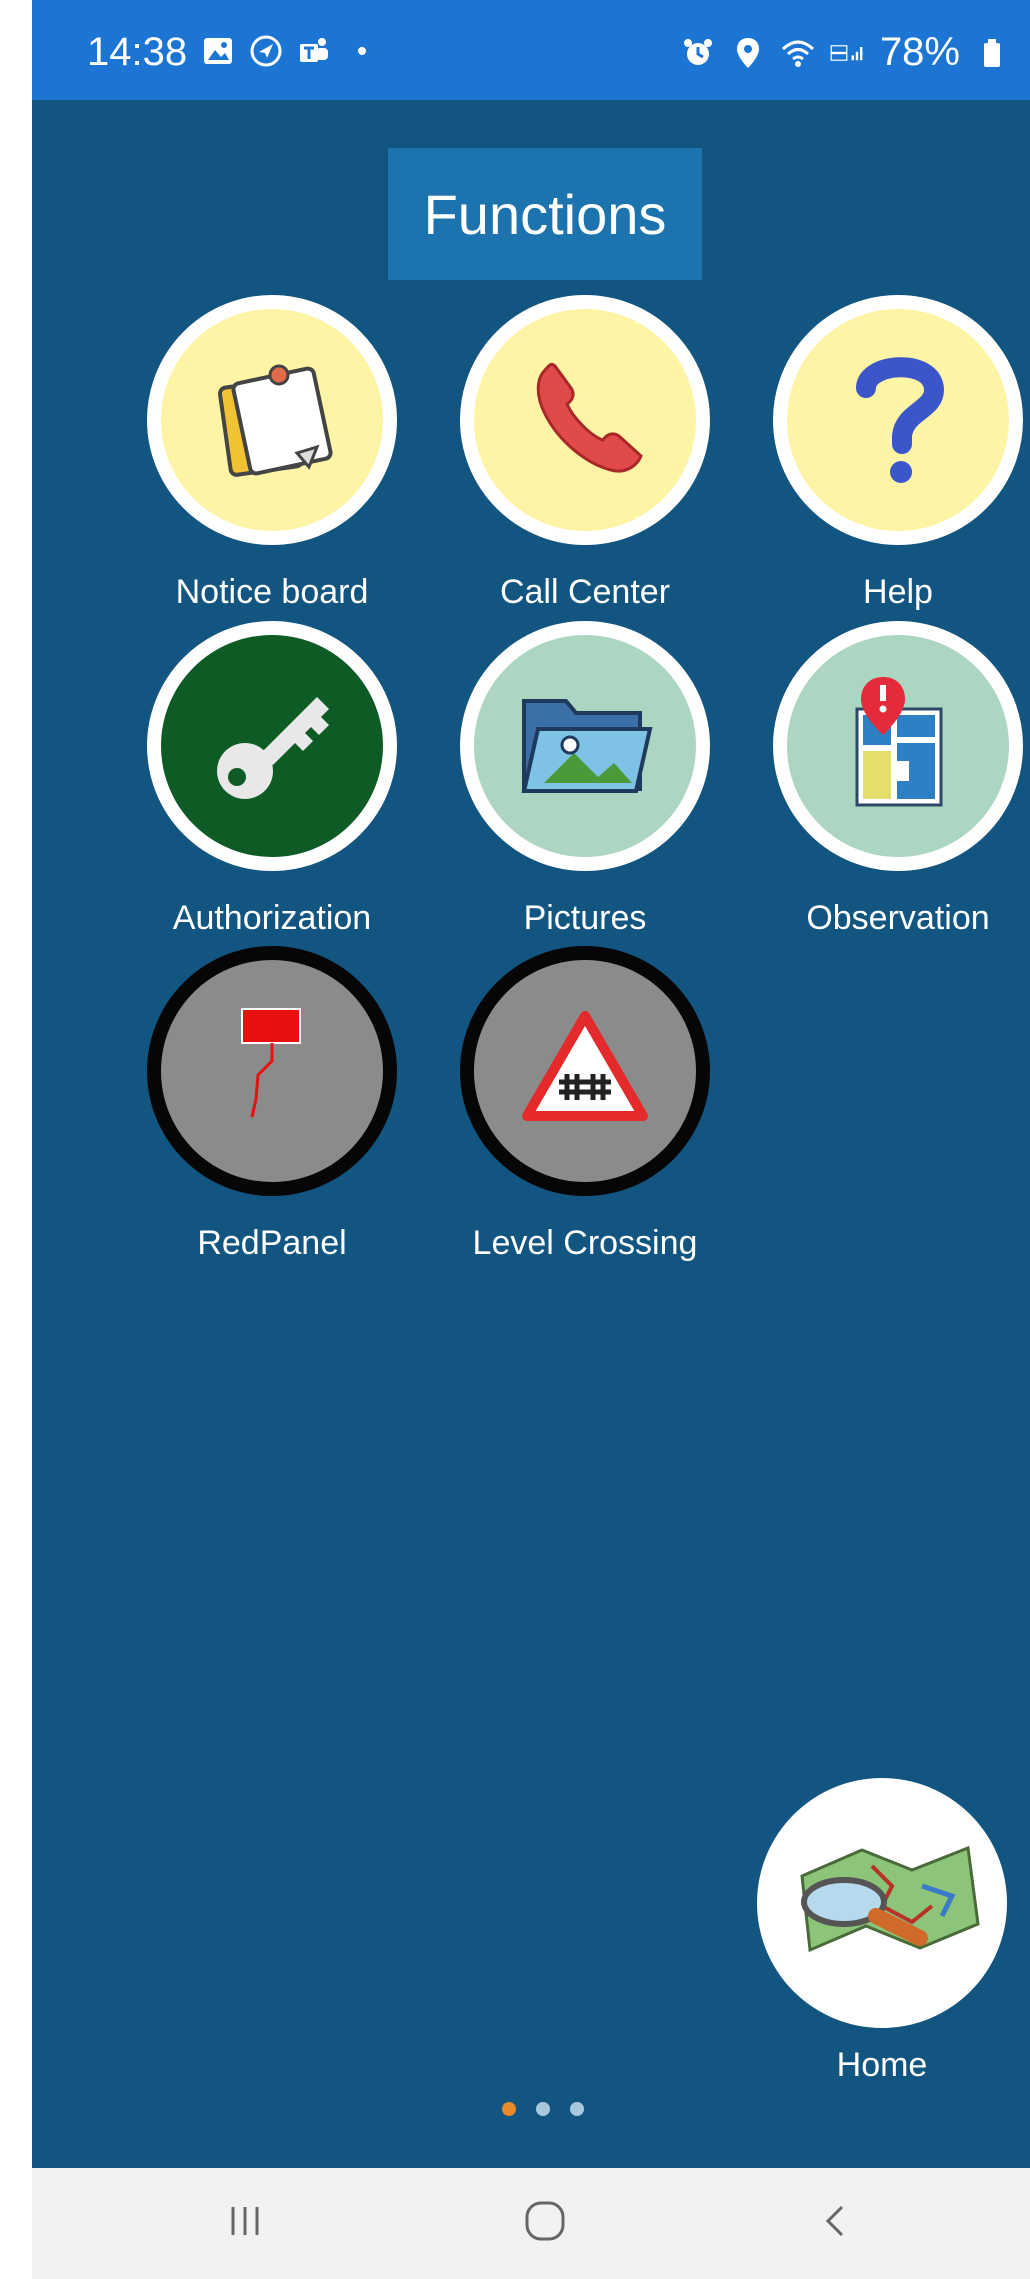  Describe the element at coordinates (748, 53) in the screenshot. I see `location-icon` at that location.